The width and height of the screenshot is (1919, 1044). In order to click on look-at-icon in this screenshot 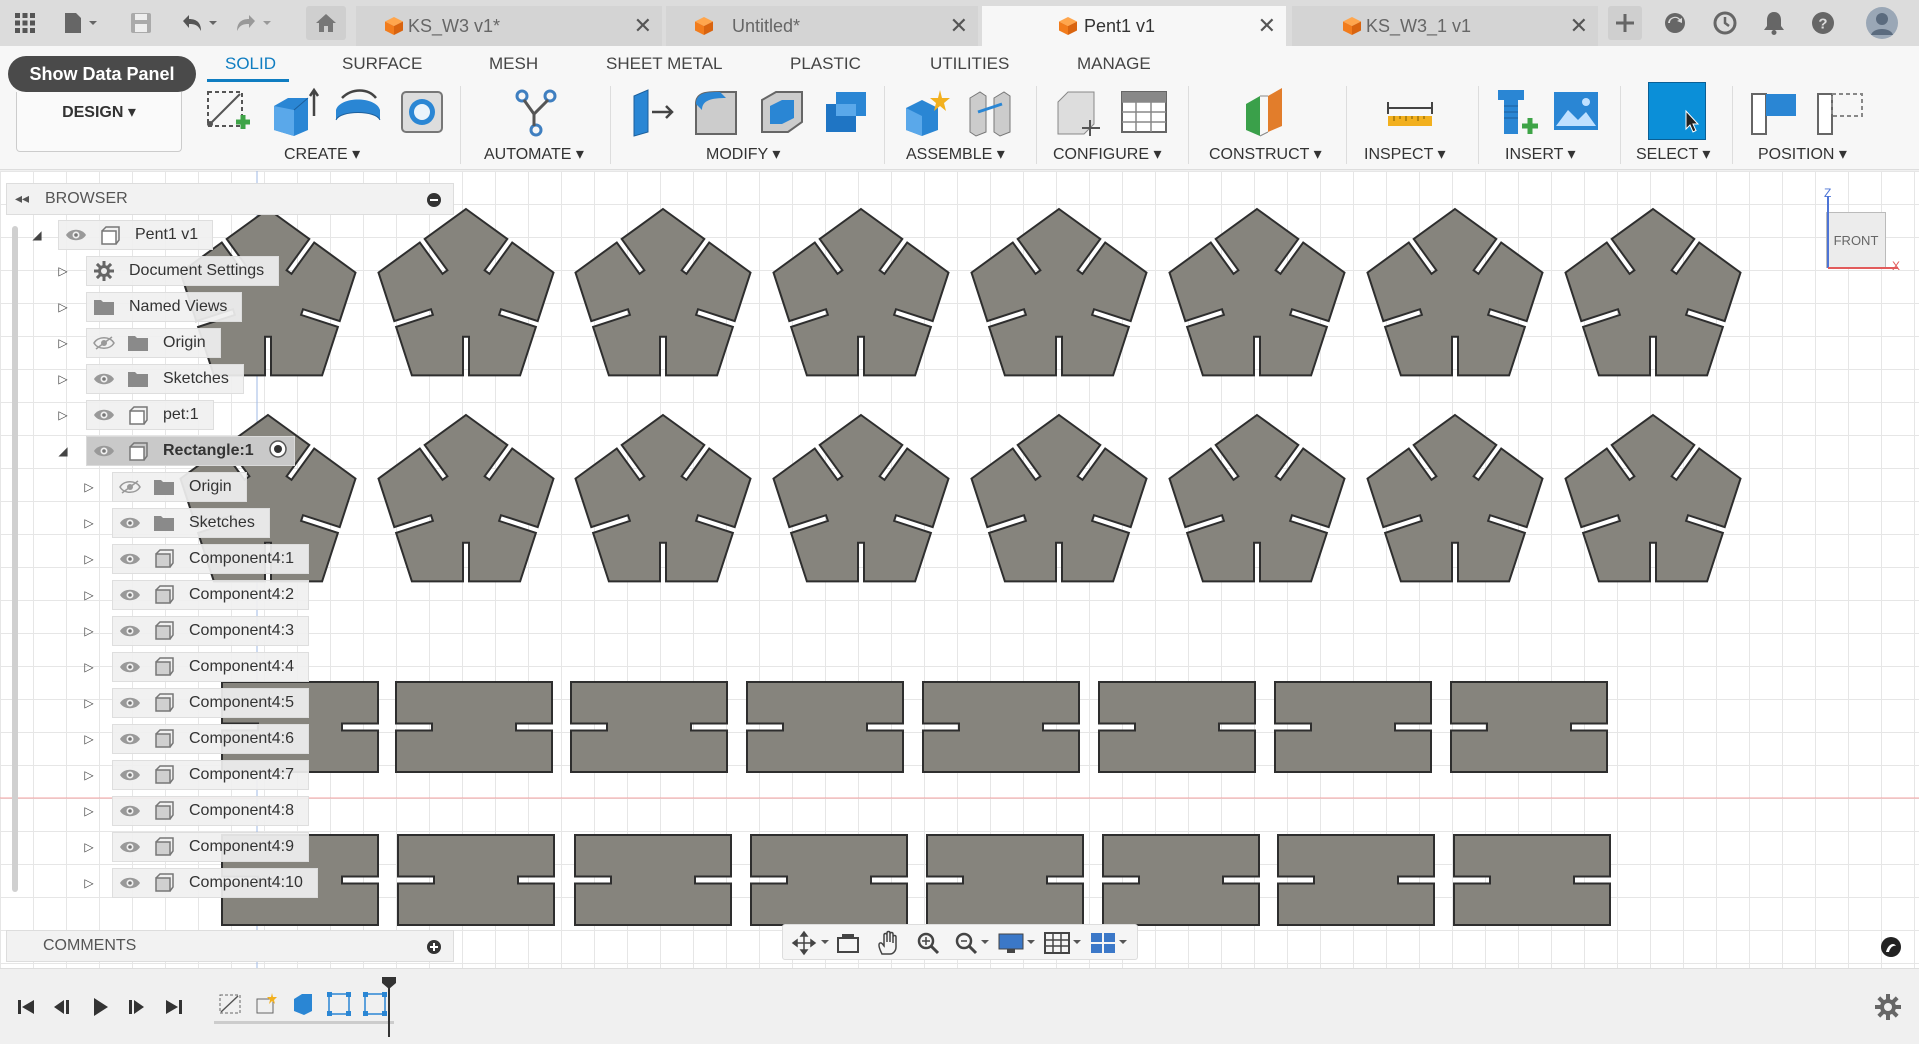, I will do `click(848, 943)`.